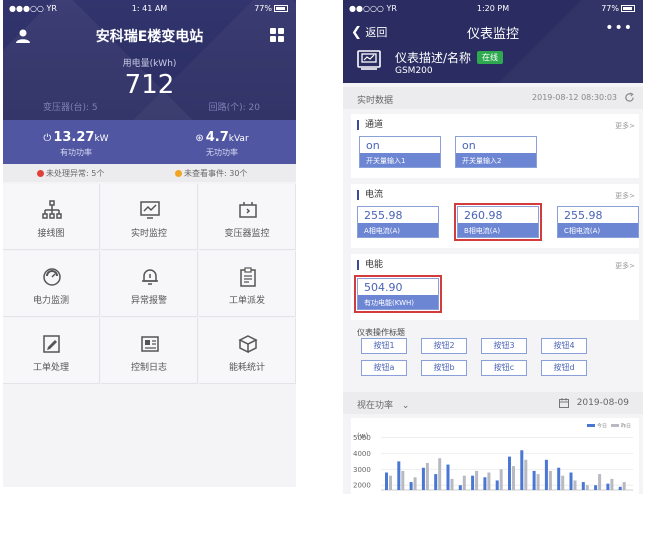  Describe the element at coordinates (149, 142) in the screenshot. I see `power-summary: ⏻ 13.27kW 有功功率 ⊛ 4.7kVar 无功功率` at that location.